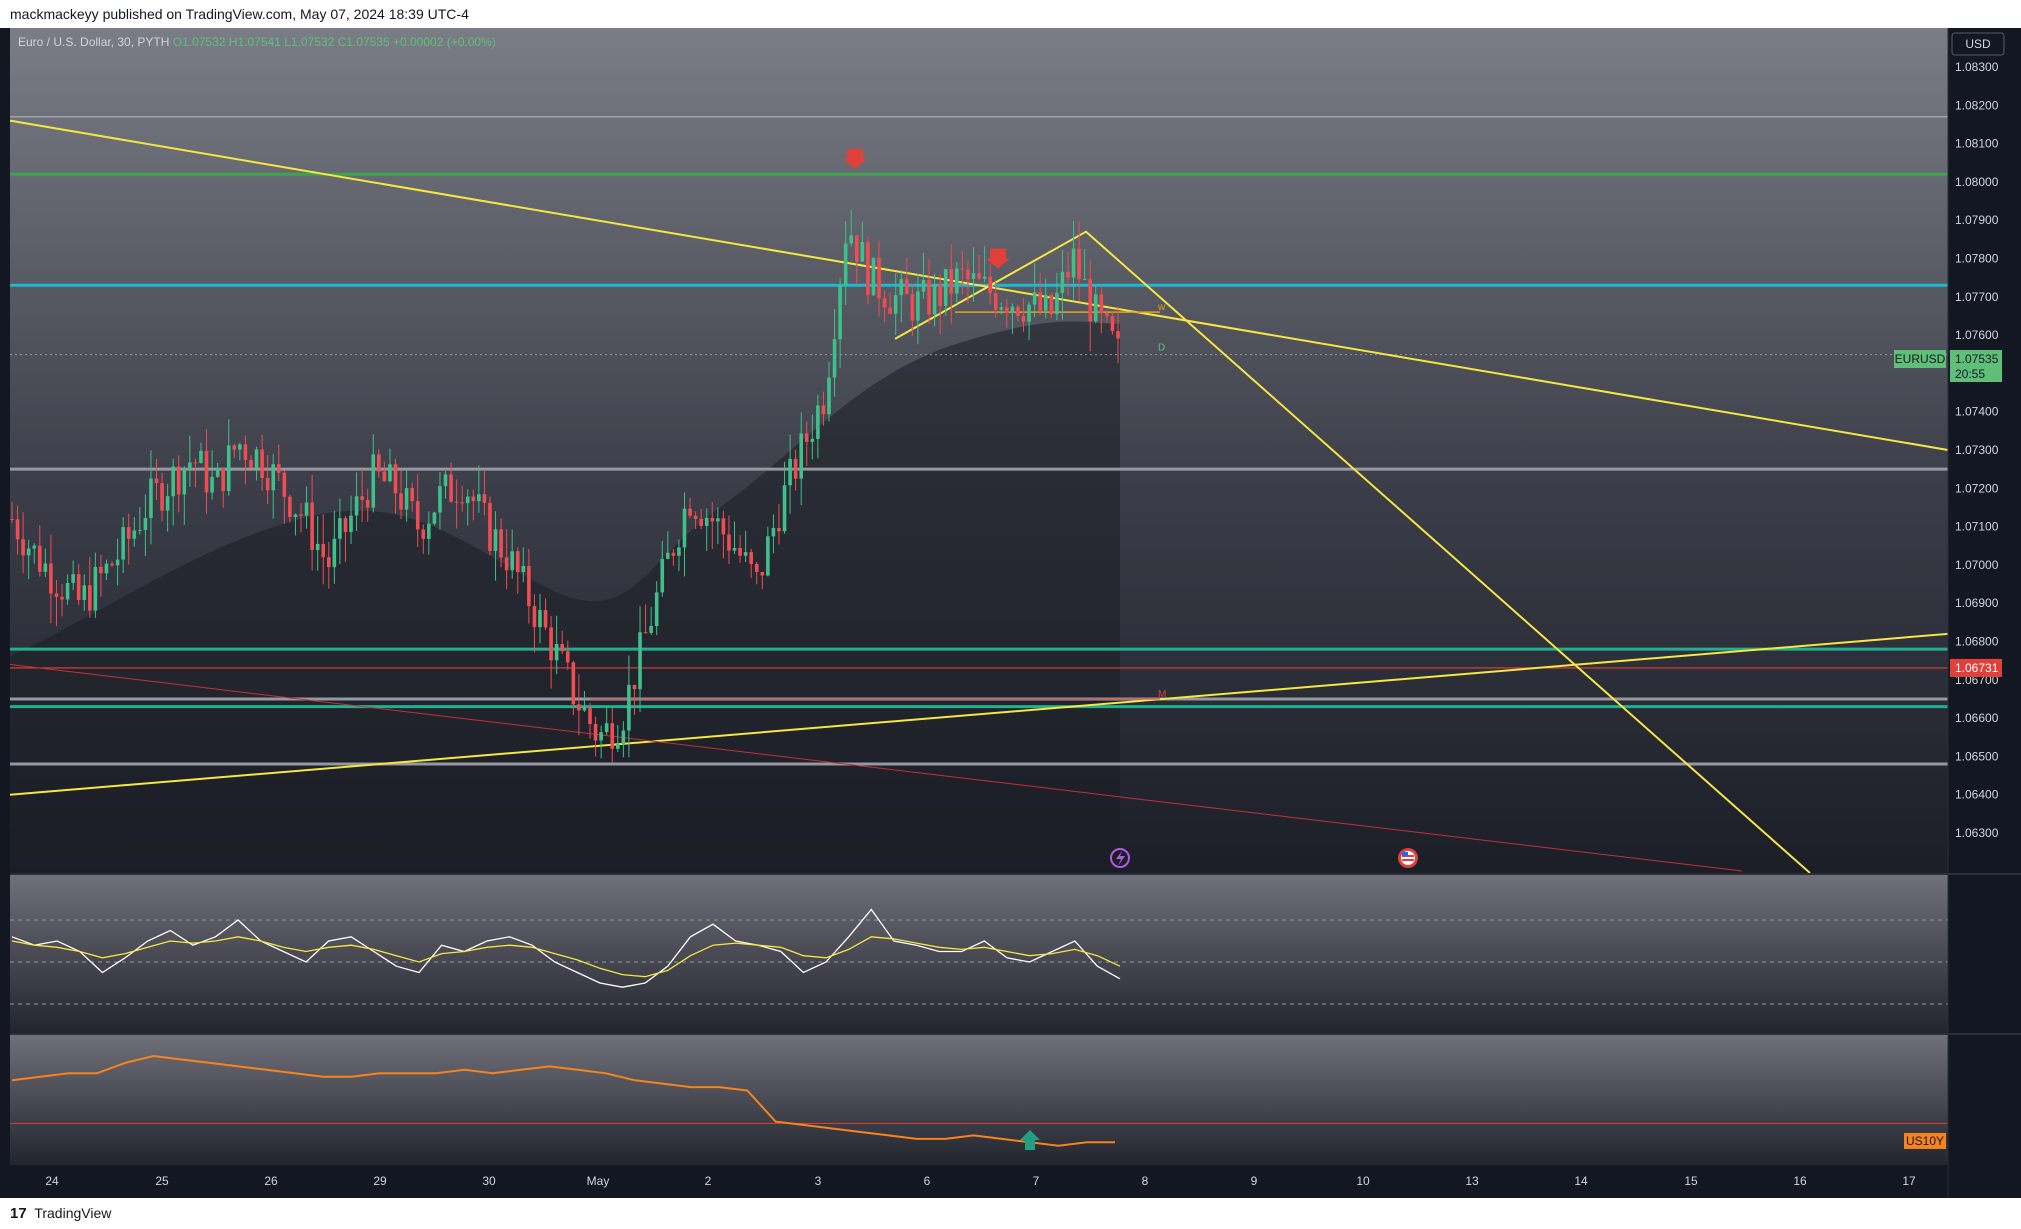 Image resolution: width=2021 pixels, height=1229 pixels. I want to click on price-tick: 1.06500, so click(1977, 756).